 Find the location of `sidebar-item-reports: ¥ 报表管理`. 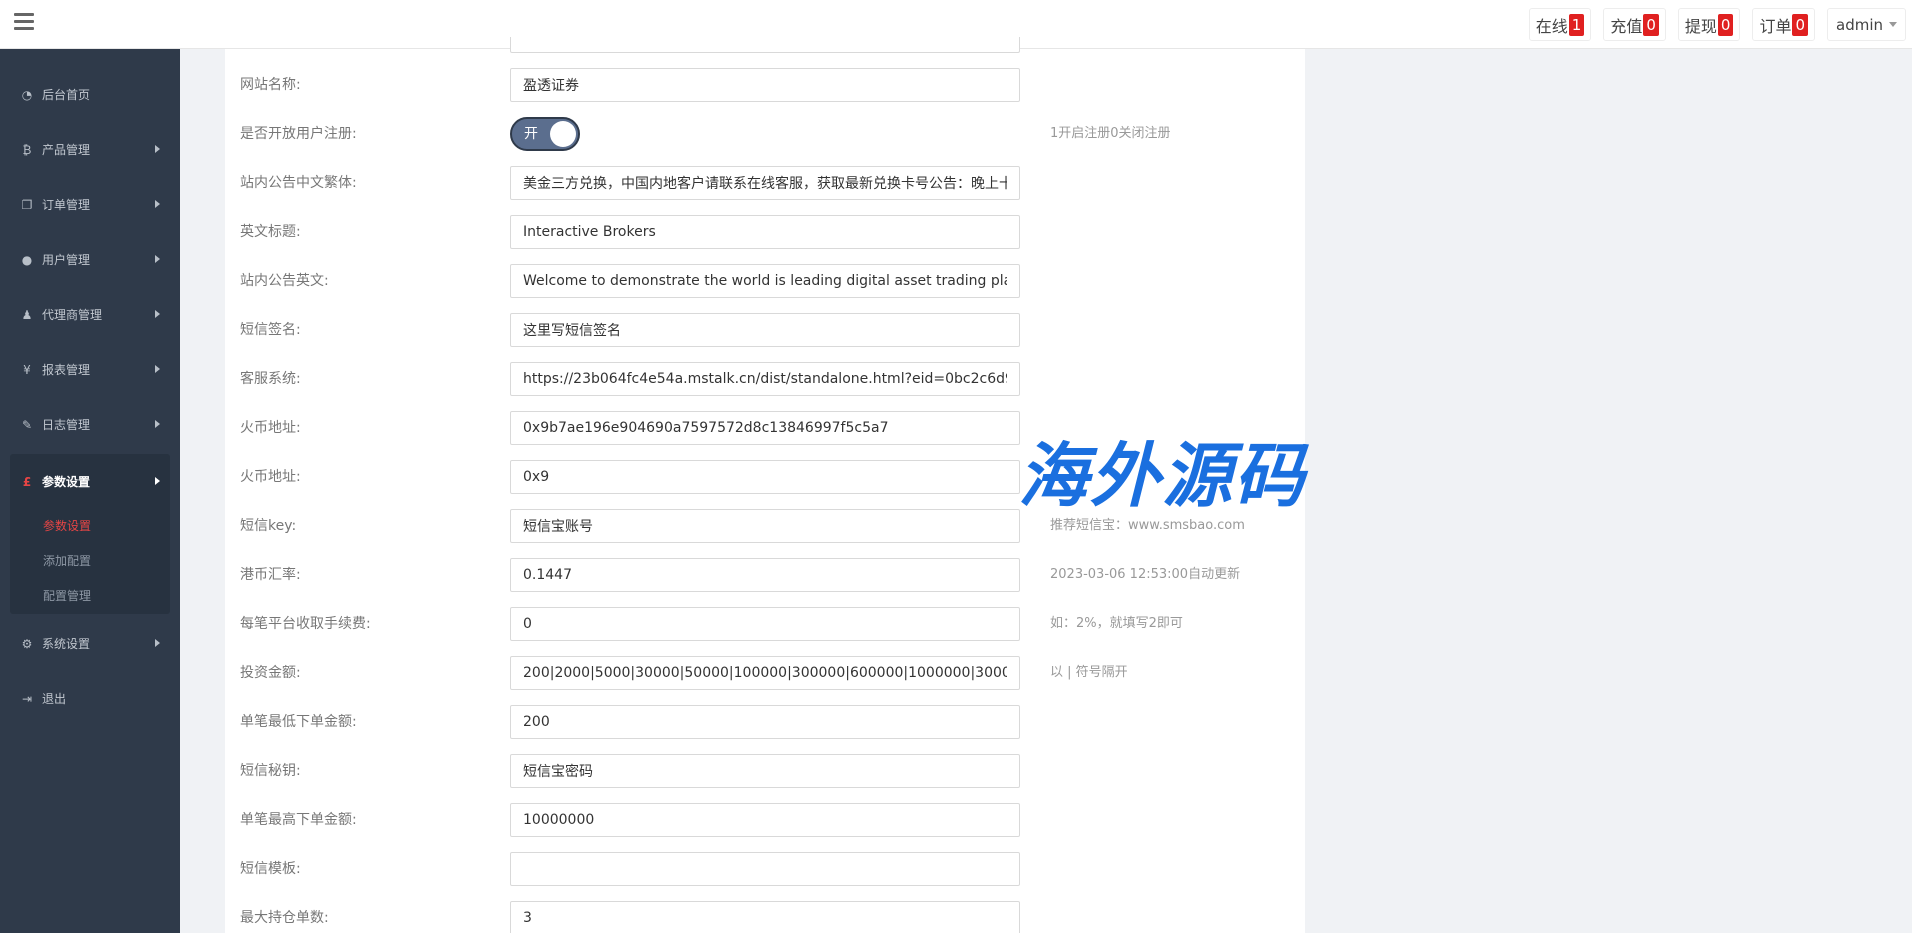

sidebar-item-reports: ¥ 报表管理 is located at coordinates (90, 369).